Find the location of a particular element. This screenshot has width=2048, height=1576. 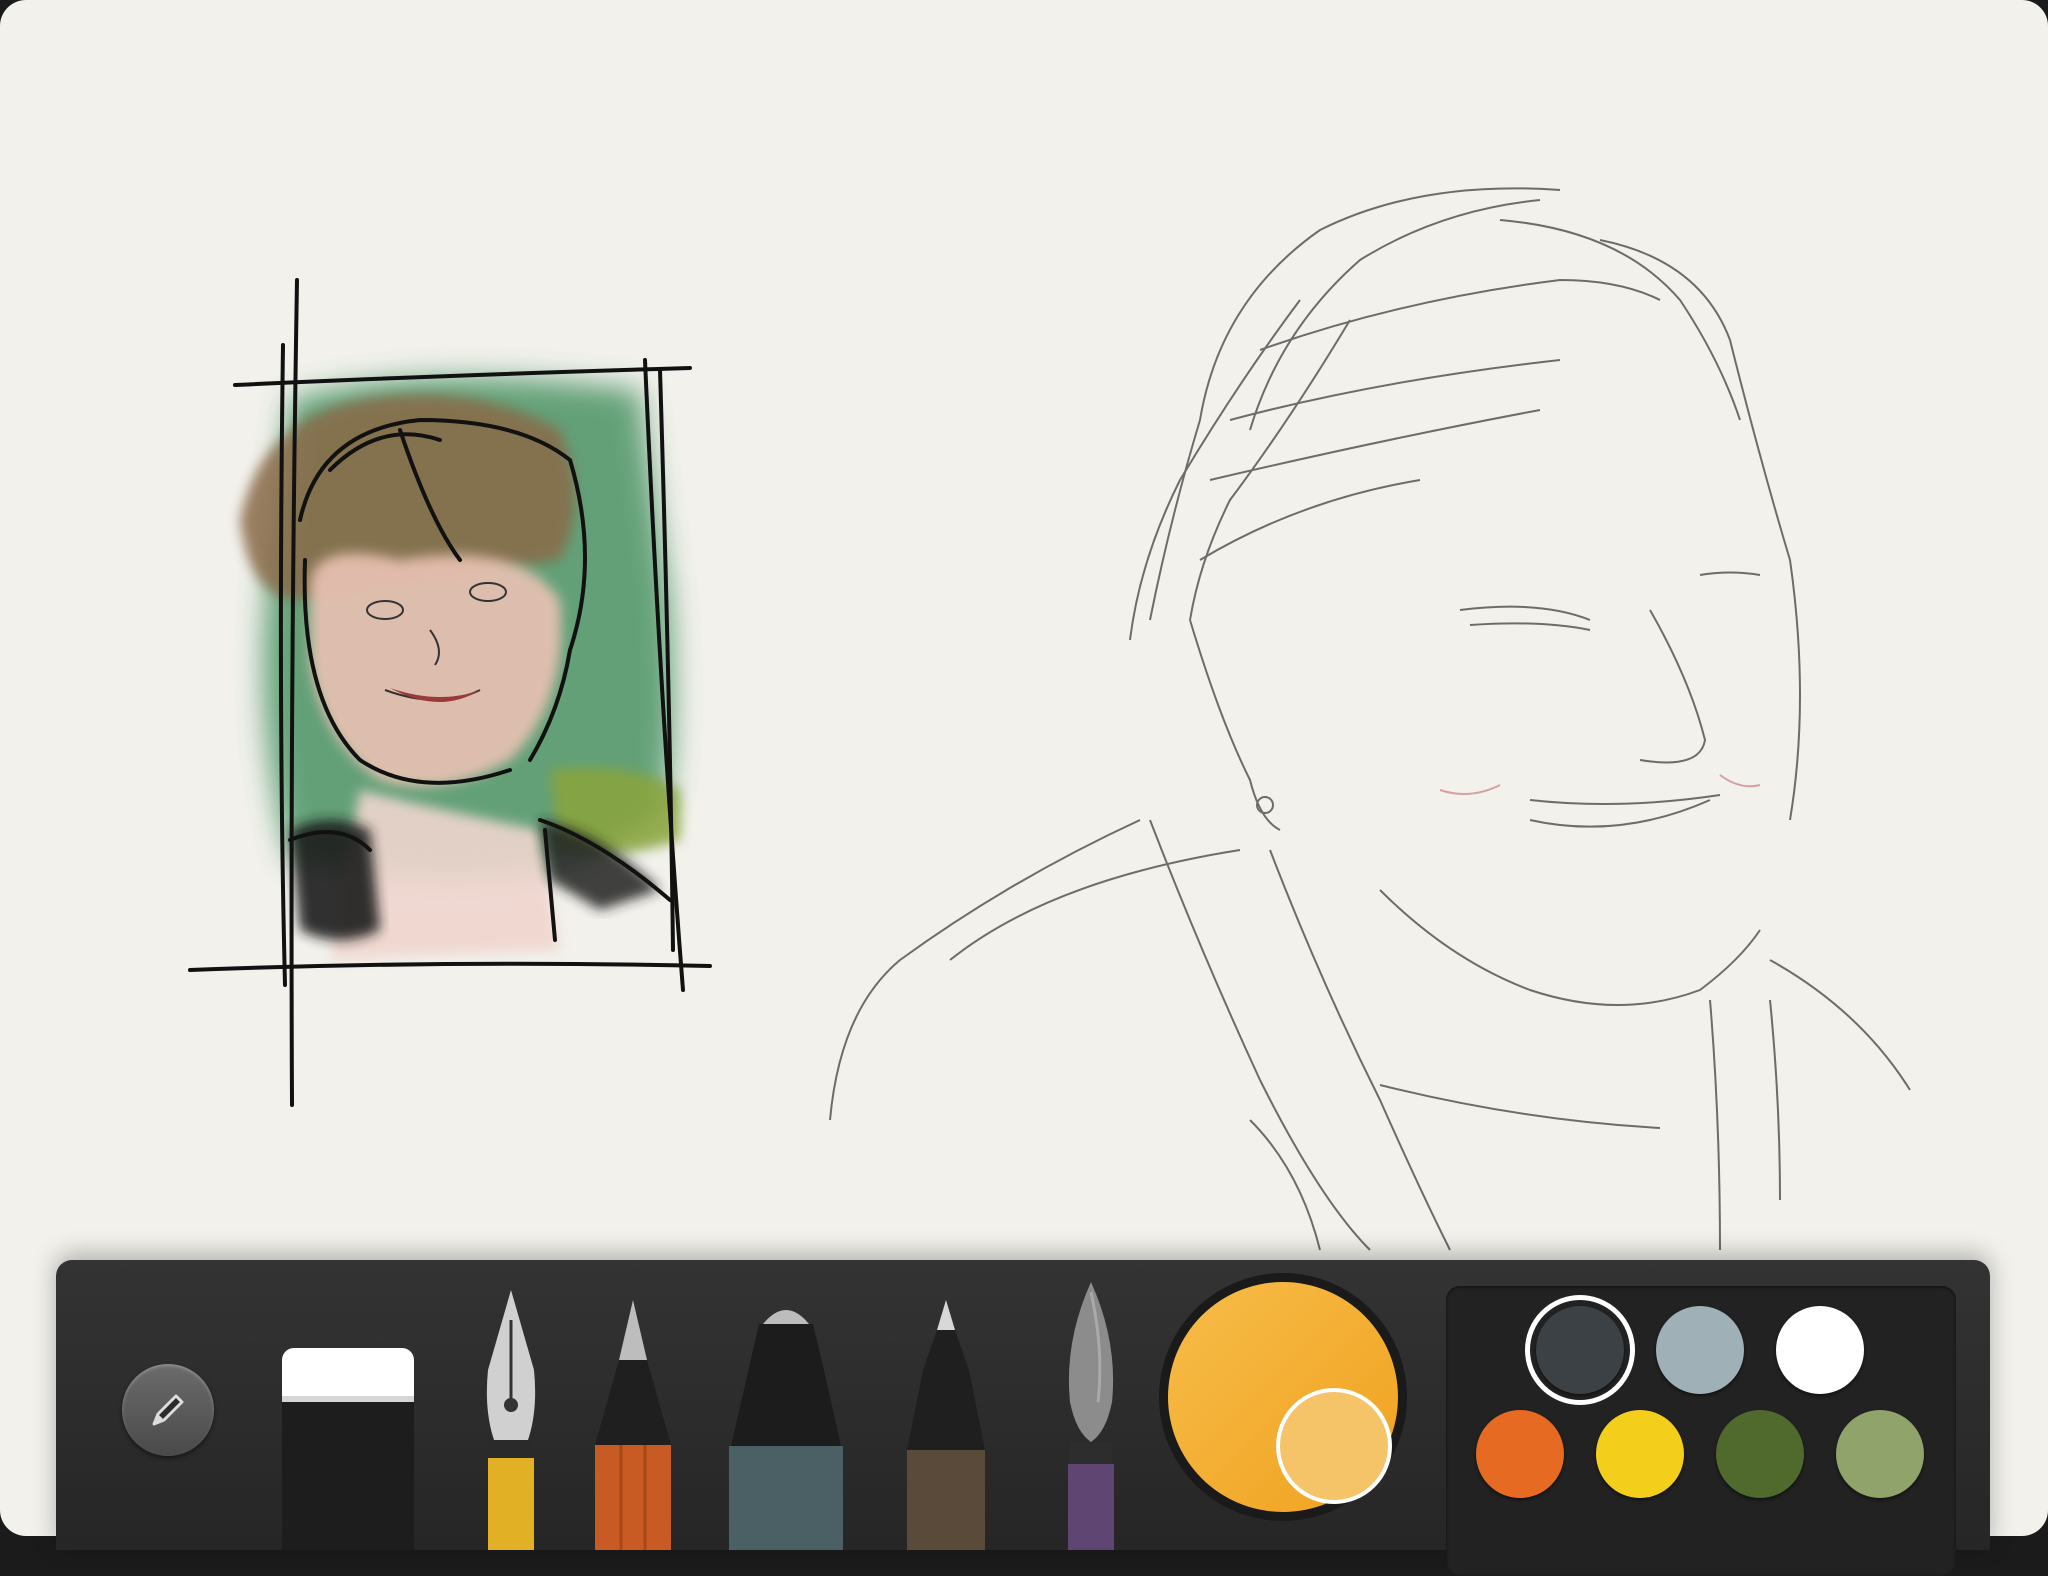

swatch-yellow is located at coordinates (1640, 1454).